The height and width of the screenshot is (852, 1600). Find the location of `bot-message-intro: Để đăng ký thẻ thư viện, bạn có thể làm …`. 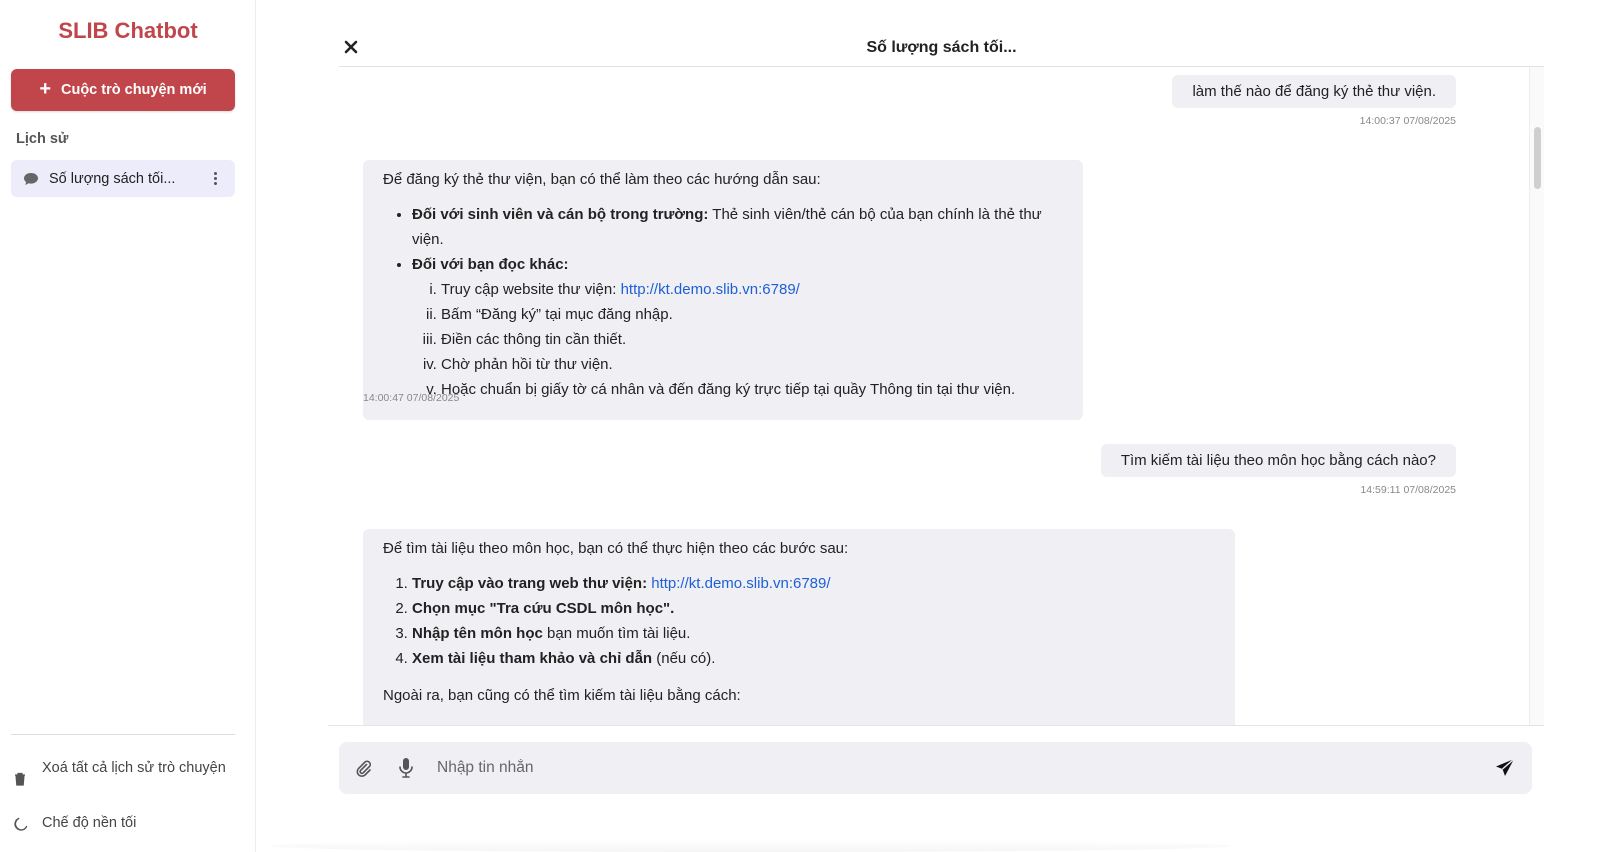

bot-message-intro: Để đăng ký thẻ thư viện, bạn có thể làm … is located at coordinates (602, 179).